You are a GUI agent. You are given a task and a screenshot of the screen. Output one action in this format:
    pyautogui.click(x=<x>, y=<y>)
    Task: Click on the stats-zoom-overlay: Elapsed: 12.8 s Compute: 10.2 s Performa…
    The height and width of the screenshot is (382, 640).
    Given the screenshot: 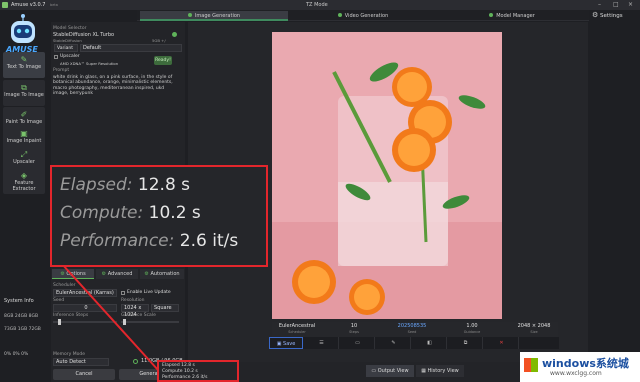 What is the action you would take?
    pyautogui.click(x=159, y=216)
    